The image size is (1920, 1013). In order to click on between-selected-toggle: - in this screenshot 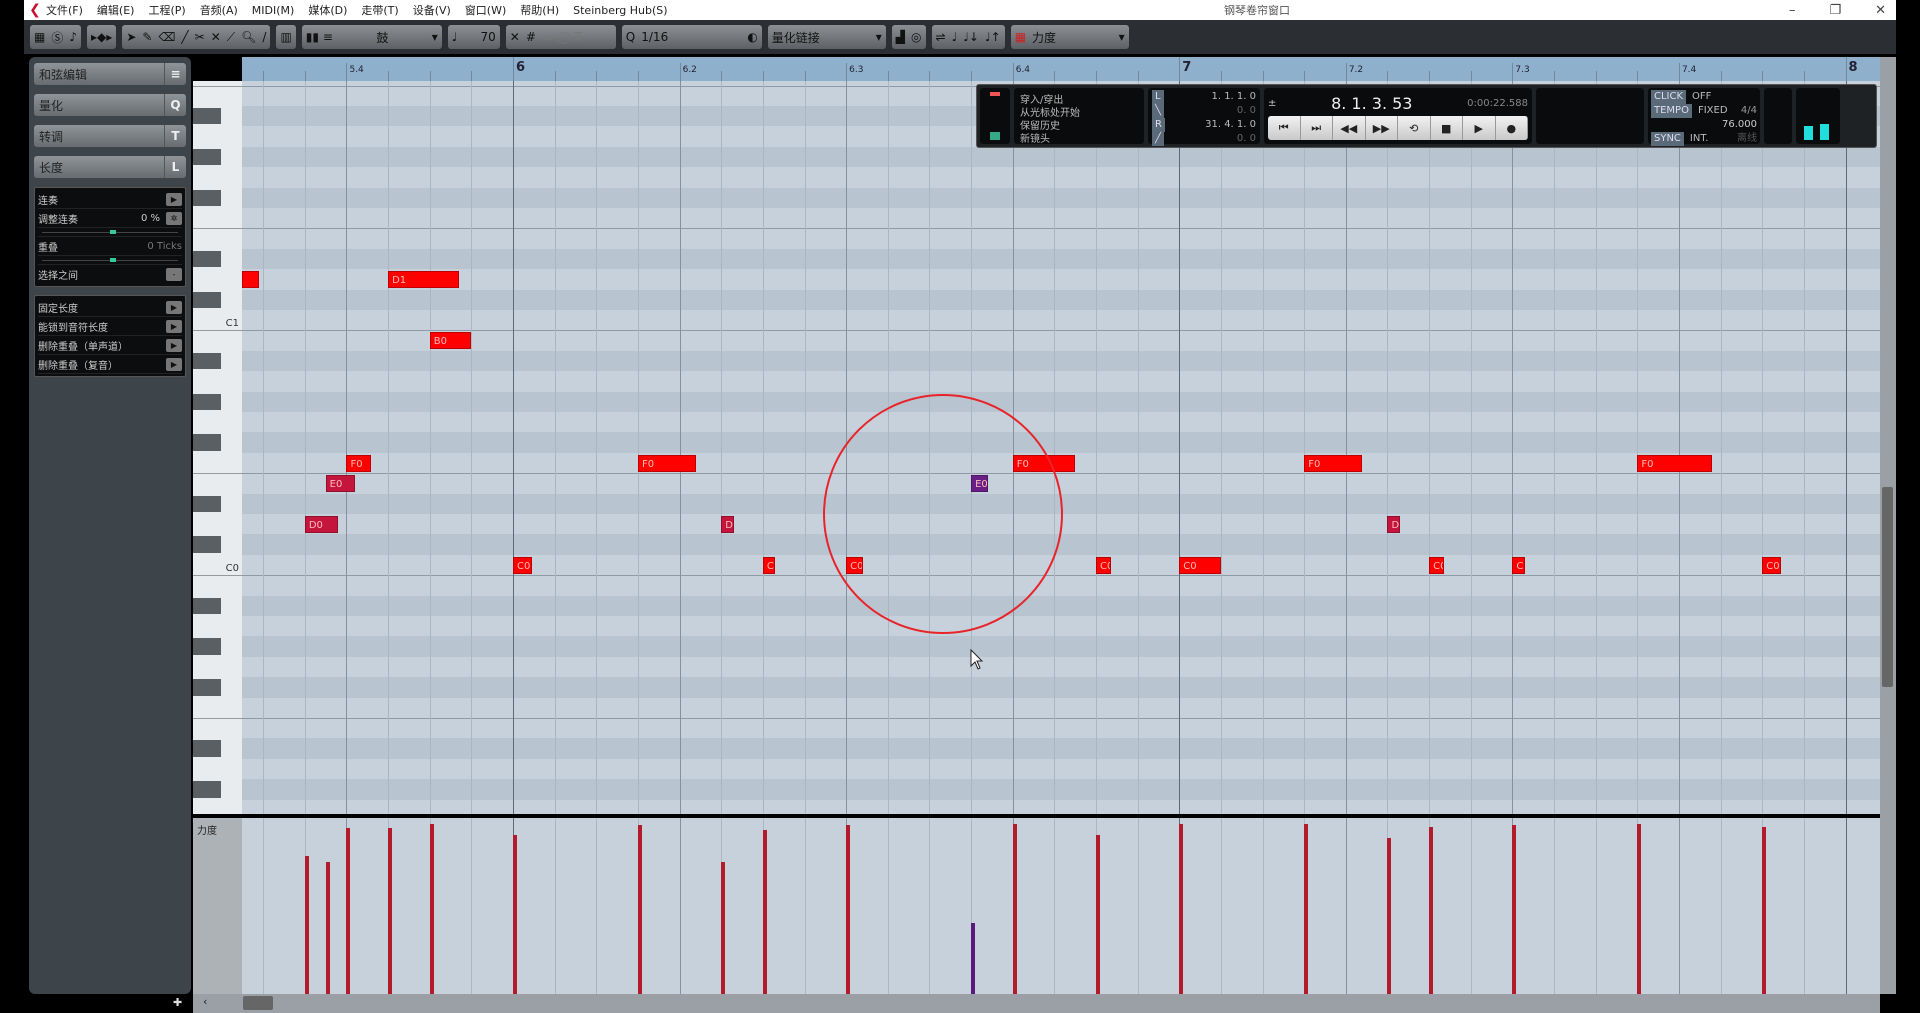, I will do `click(174, 274)`.